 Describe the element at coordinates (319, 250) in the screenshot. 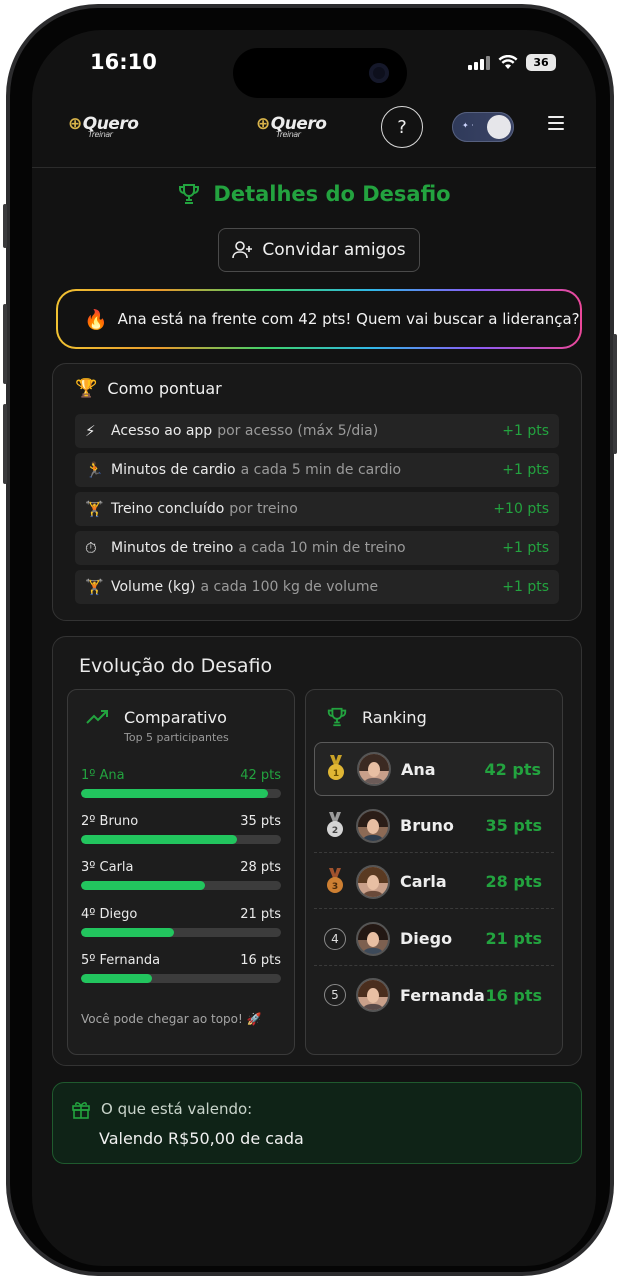

I see `invite-friends-button: Convidar amigos` at that location.